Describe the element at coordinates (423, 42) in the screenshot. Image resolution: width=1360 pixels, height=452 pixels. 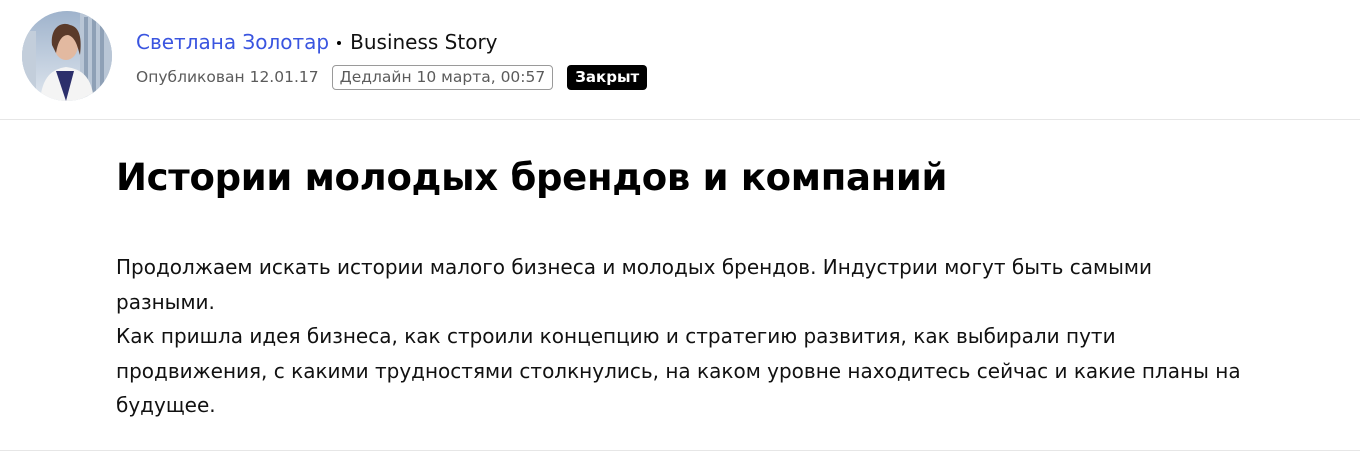
I see `community-link: Business Story` at that location.